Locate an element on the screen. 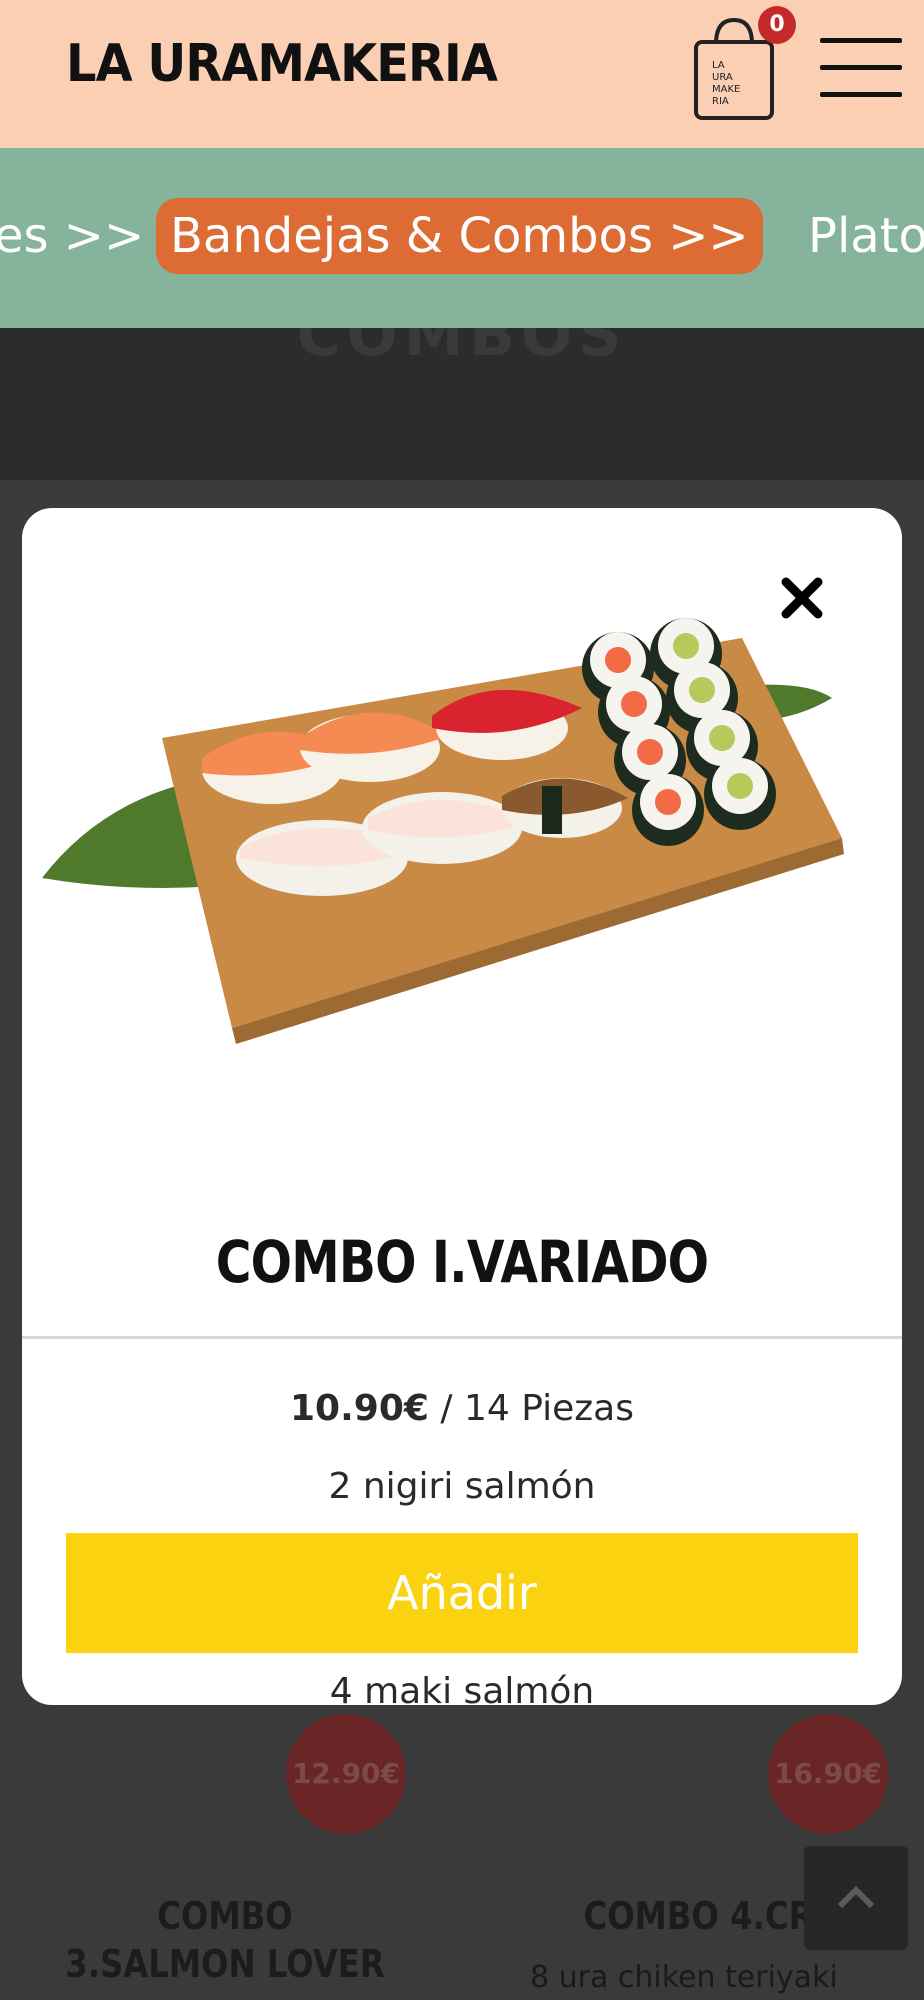  scroll-to-top-button is located at coordinates (856, 1898).